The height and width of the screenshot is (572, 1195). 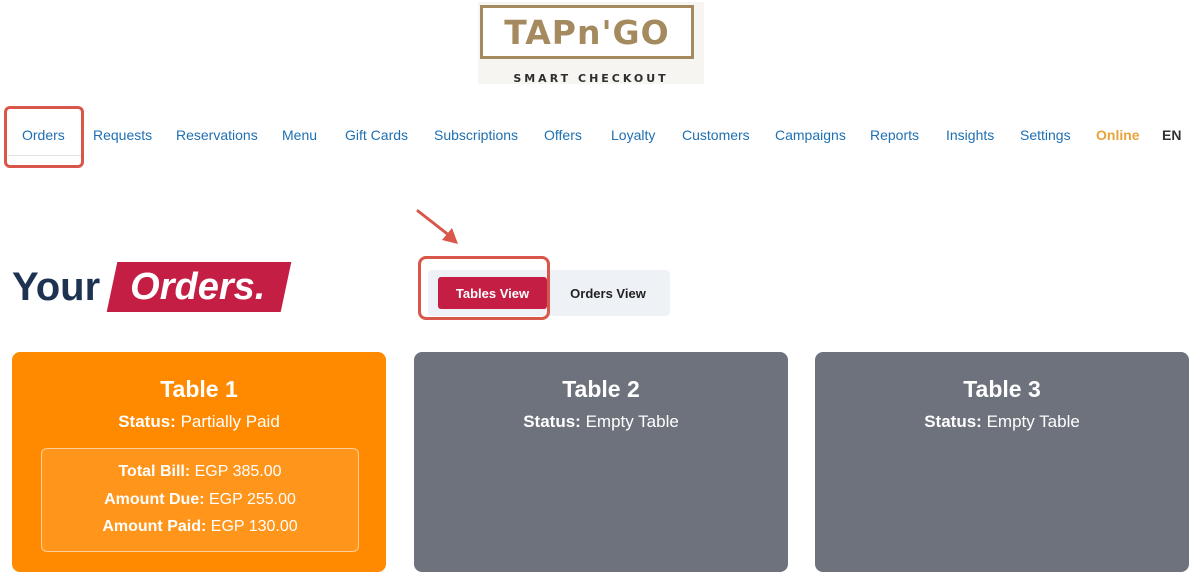 What do you see at coordinates (601, 389) in the screenshot?
I see `table-name: Table 2` at bounding box center [601, 389].